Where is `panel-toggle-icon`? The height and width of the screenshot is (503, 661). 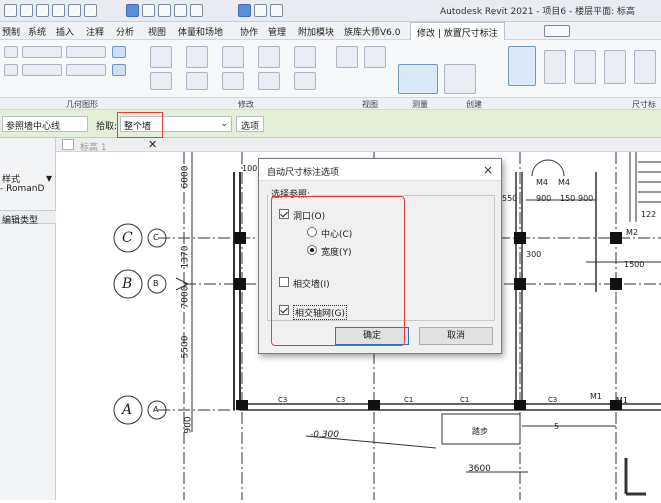 panel-toggle-icon is located at coordinates (557, 31).